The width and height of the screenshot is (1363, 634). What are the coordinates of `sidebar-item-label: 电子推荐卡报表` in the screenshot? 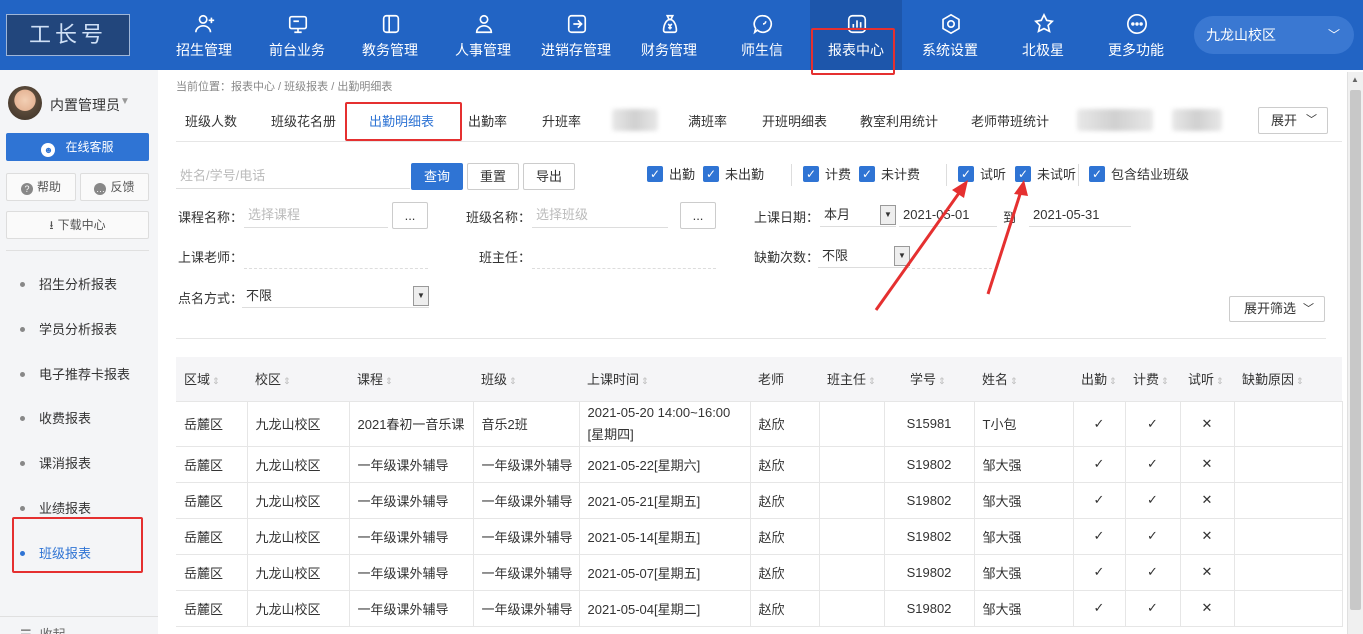 It's located at (85, 374).